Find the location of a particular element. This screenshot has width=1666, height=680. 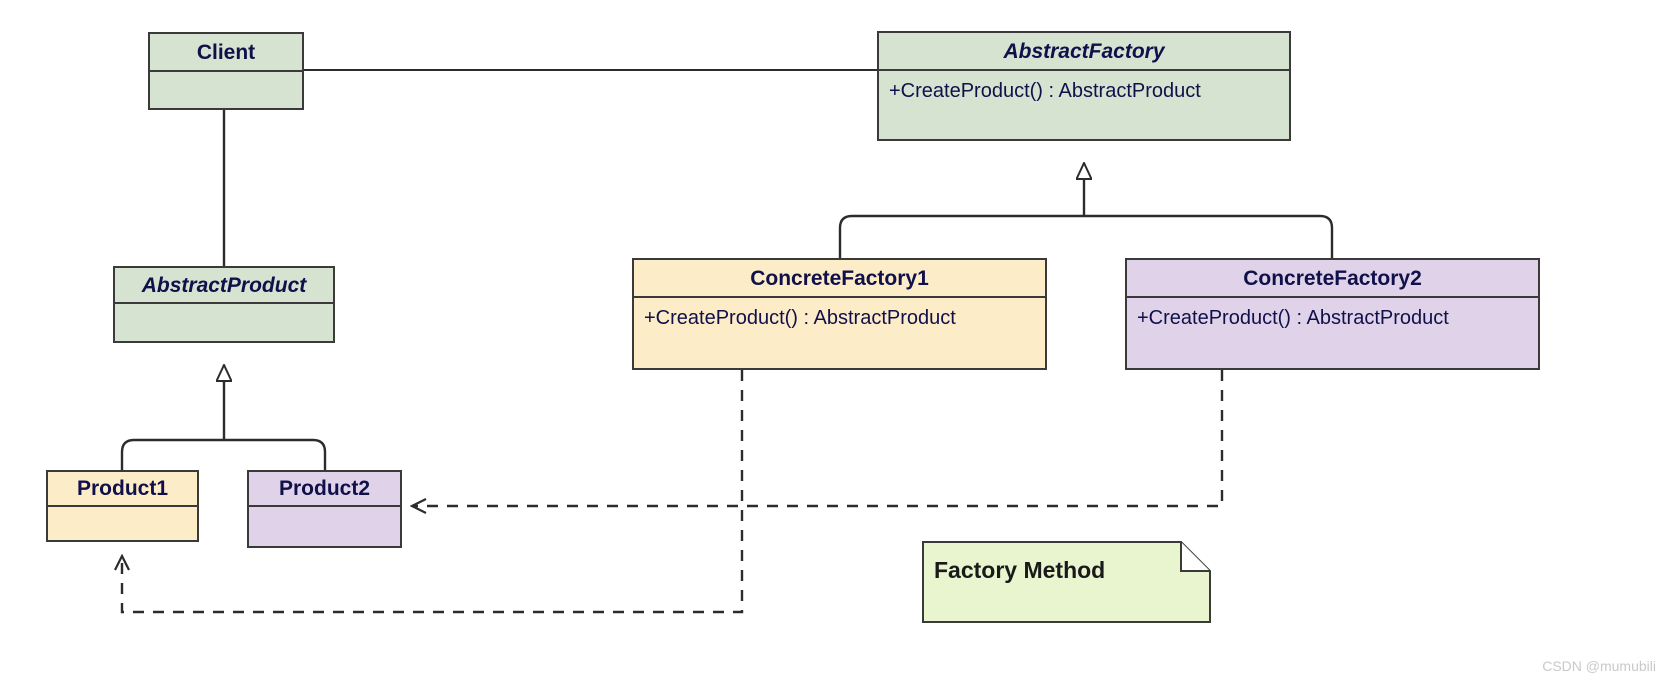

uml-note-factory-method: Factory Method is located at coordinates (1066, 582).